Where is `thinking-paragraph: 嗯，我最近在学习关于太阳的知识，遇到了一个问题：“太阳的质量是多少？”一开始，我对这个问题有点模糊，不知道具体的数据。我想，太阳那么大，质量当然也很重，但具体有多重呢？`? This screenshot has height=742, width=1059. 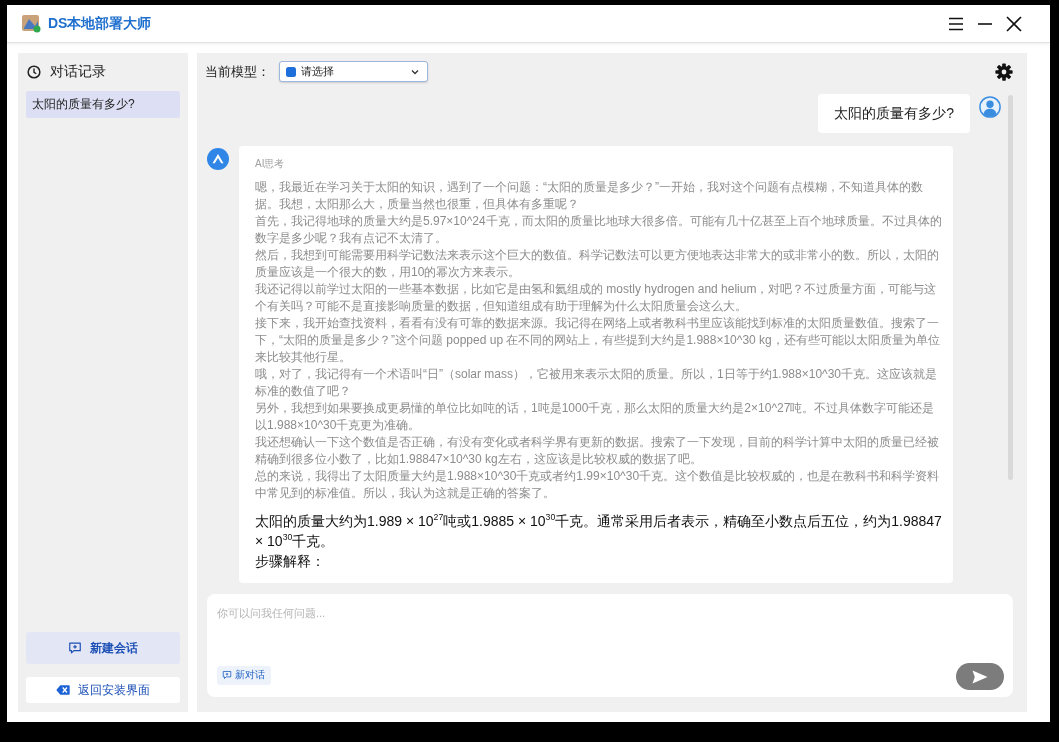 thinking-paragraph: 嗯，我最近在学习关于太阳的知识，遇到了一个问题：“太阳的质量是多少？”一开始，我对这个问题有点模糊，不知道具体的数据。我想，太阳那么大，质量当然也很重，但具体有多重呢？ is located at coordinates (589, 196).